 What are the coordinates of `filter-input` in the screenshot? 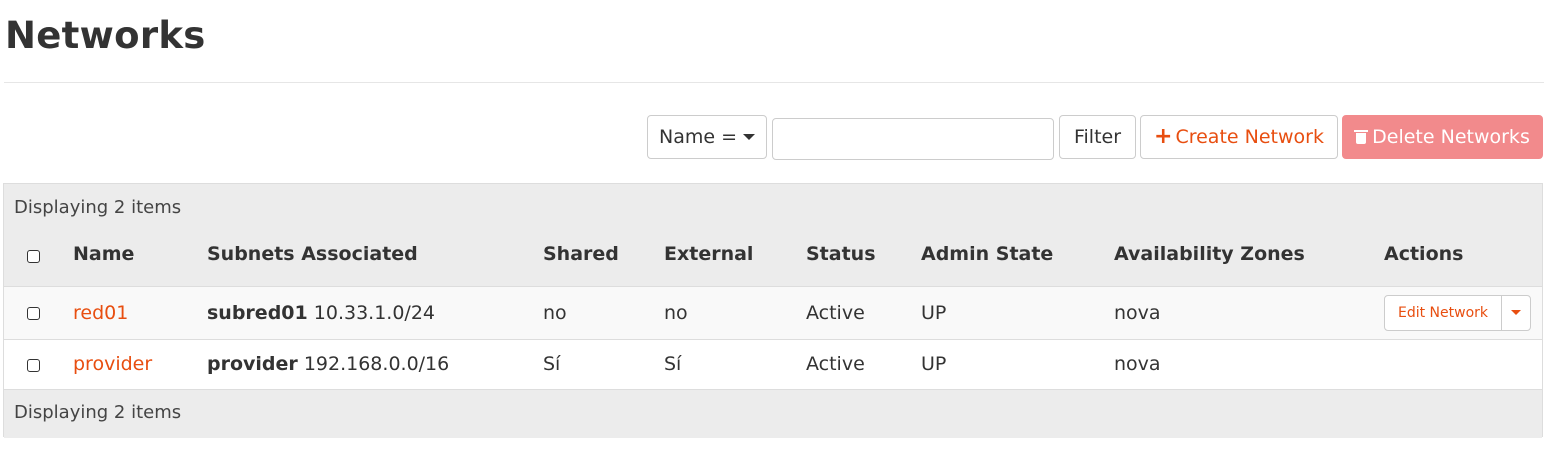 It's located at (913, 139).